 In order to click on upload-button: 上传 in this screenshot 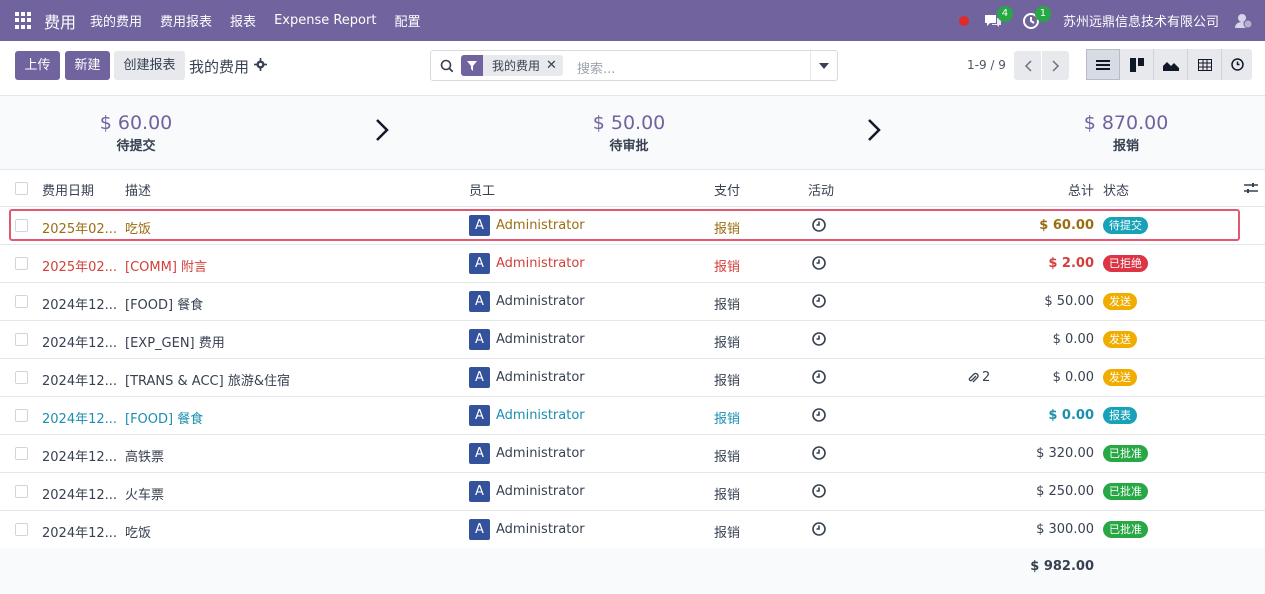, I will do `click(37, 65)`.